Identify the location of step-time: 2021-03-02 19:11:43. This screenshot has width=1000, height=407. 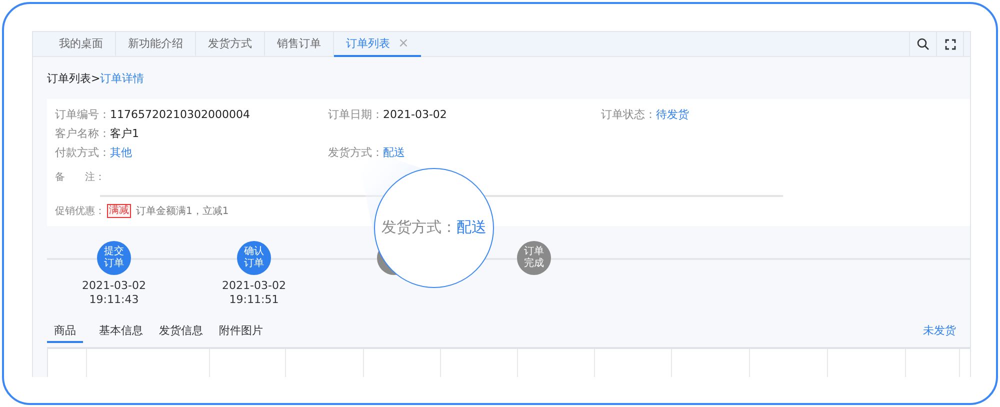
(114, 293).